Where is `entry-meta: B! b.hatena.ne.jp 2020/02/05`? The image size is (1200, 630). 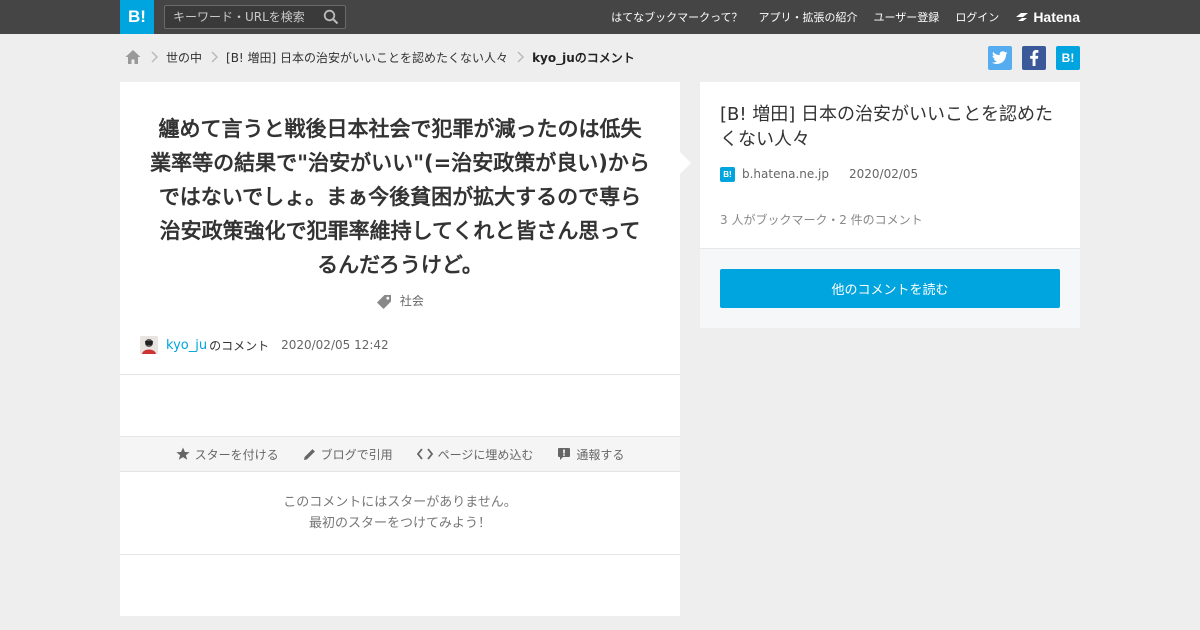
entry-meta: B! b.hatena.ne.jp 2020/02/05 is located at coordinates (819, 174).